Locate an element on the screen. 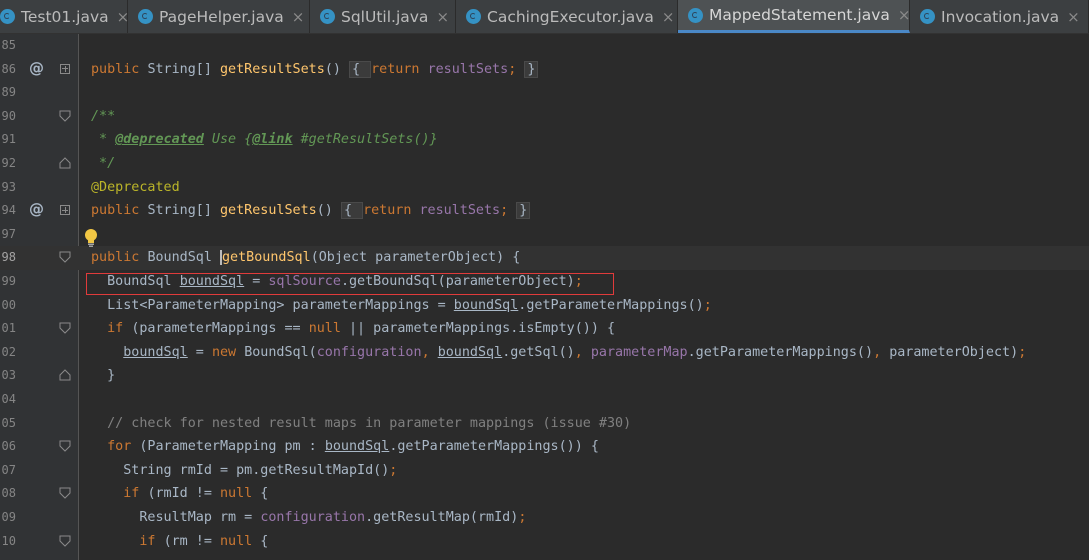 This screenshot has width=1089, height=560. tab-sqlutil-java: SqlUtil.java × is located at coordinates (383, 16).